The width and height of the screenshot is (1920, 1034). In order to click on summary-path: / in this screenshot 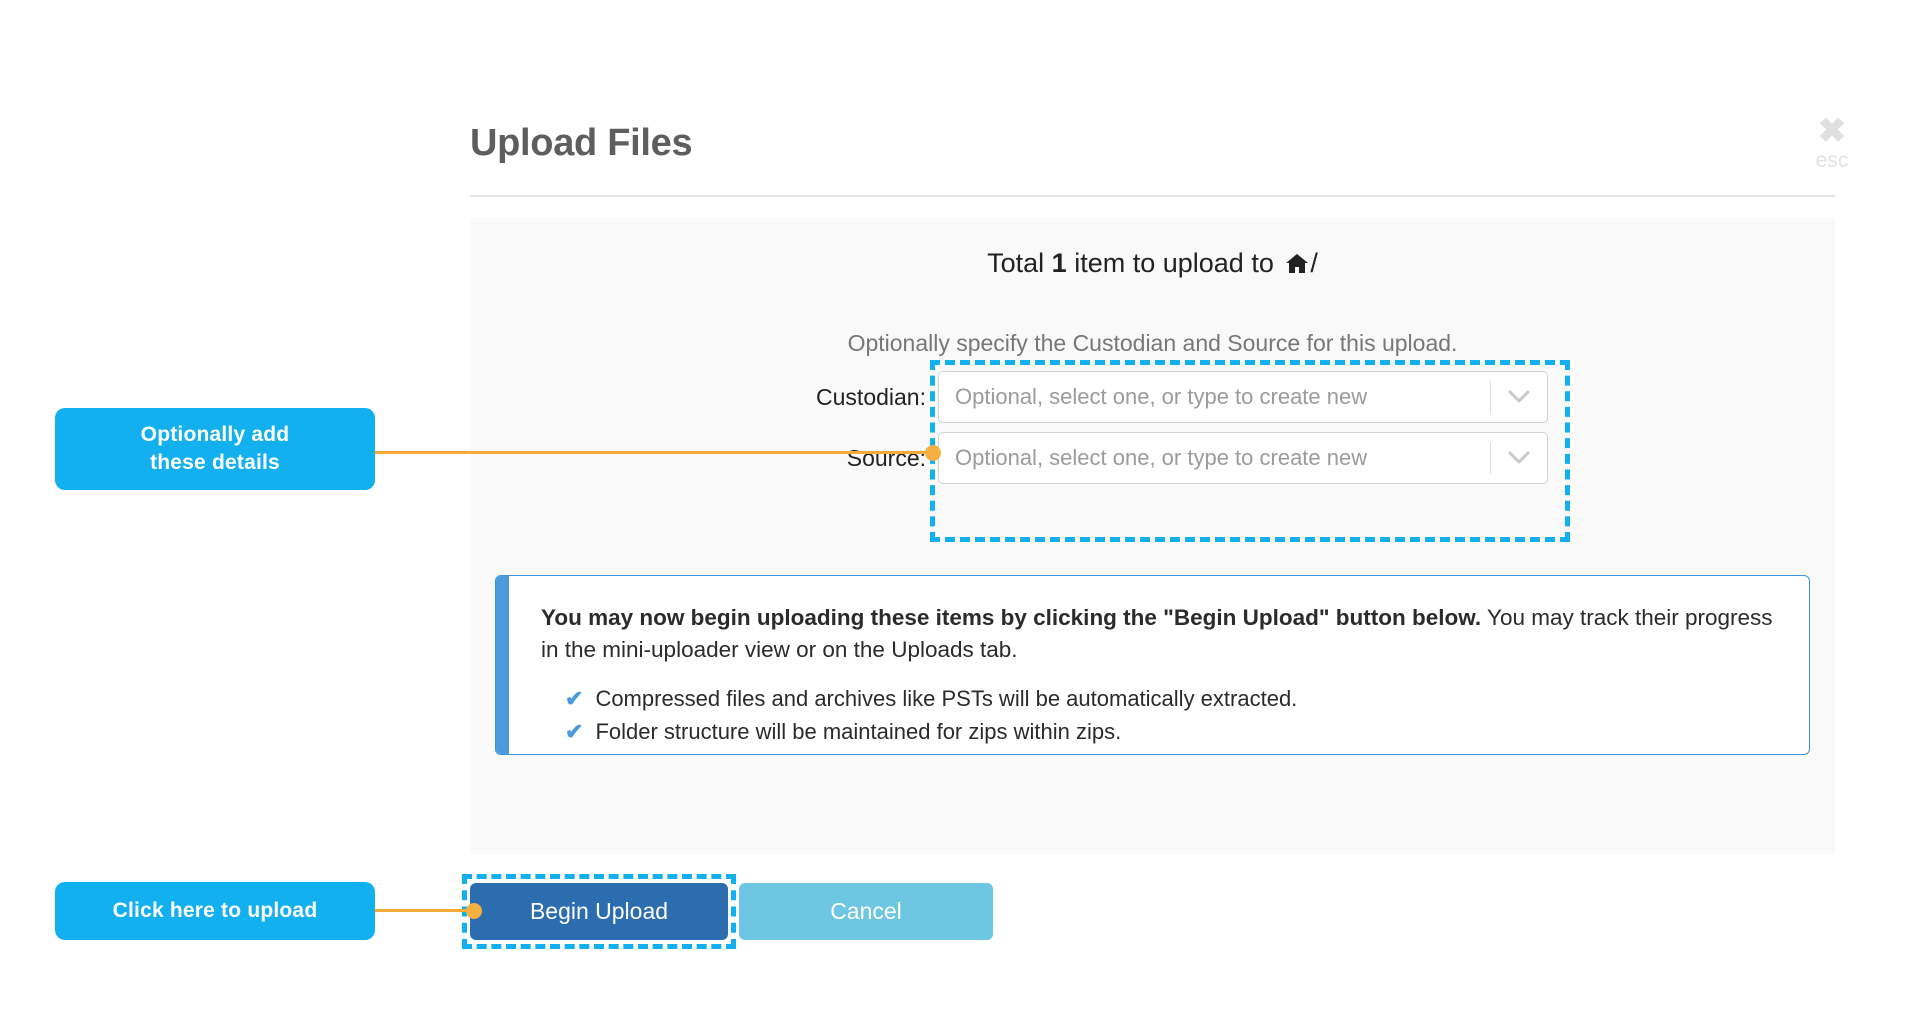, I will do `click(1314, 263)`.